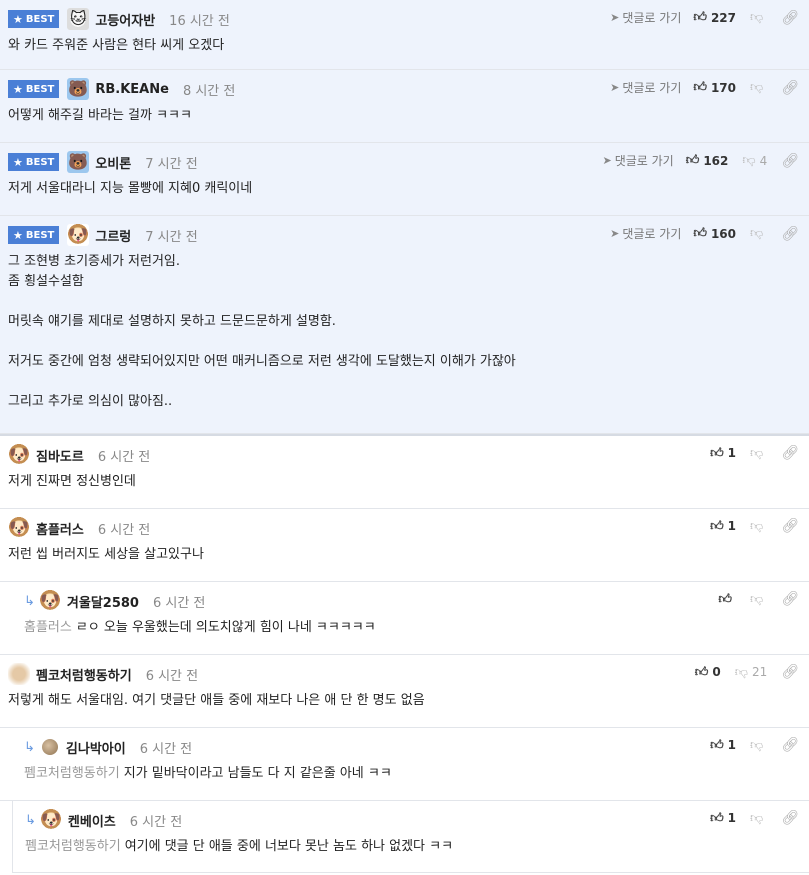  What do you see at coordinates (707, 160) in the screenshot?
I see `upvote-button: 👍︎ 162` at bounding box center [707, 160].